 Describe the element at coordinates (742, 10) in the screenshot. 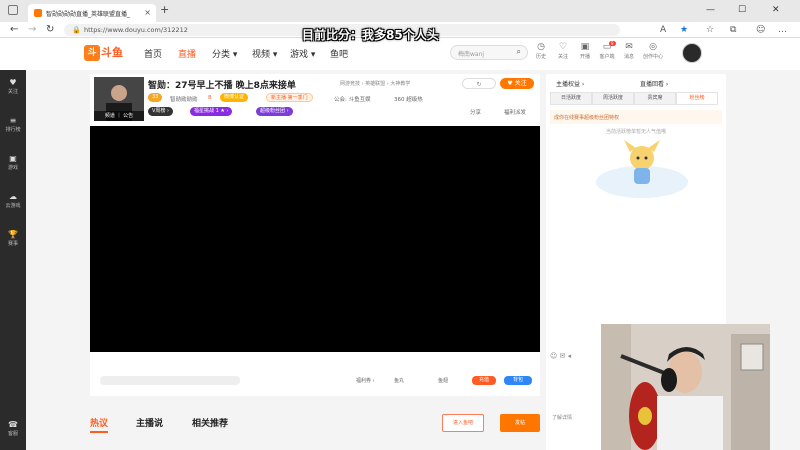

I see `maximize-button: ☐` at that location.